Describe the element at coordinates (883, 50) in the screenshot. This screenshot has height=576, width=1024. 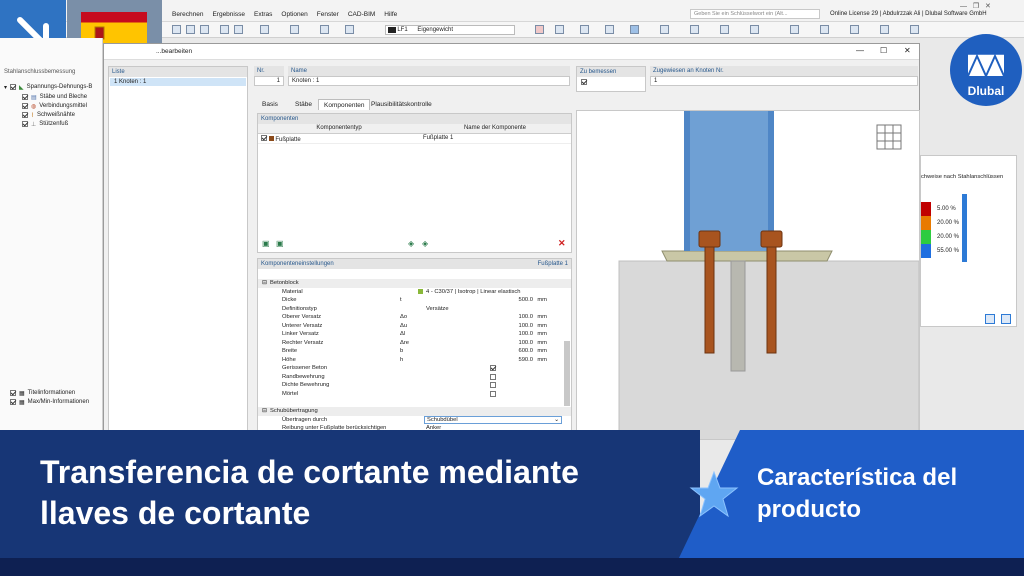
I see `maximize-icon: ☐` at that location.